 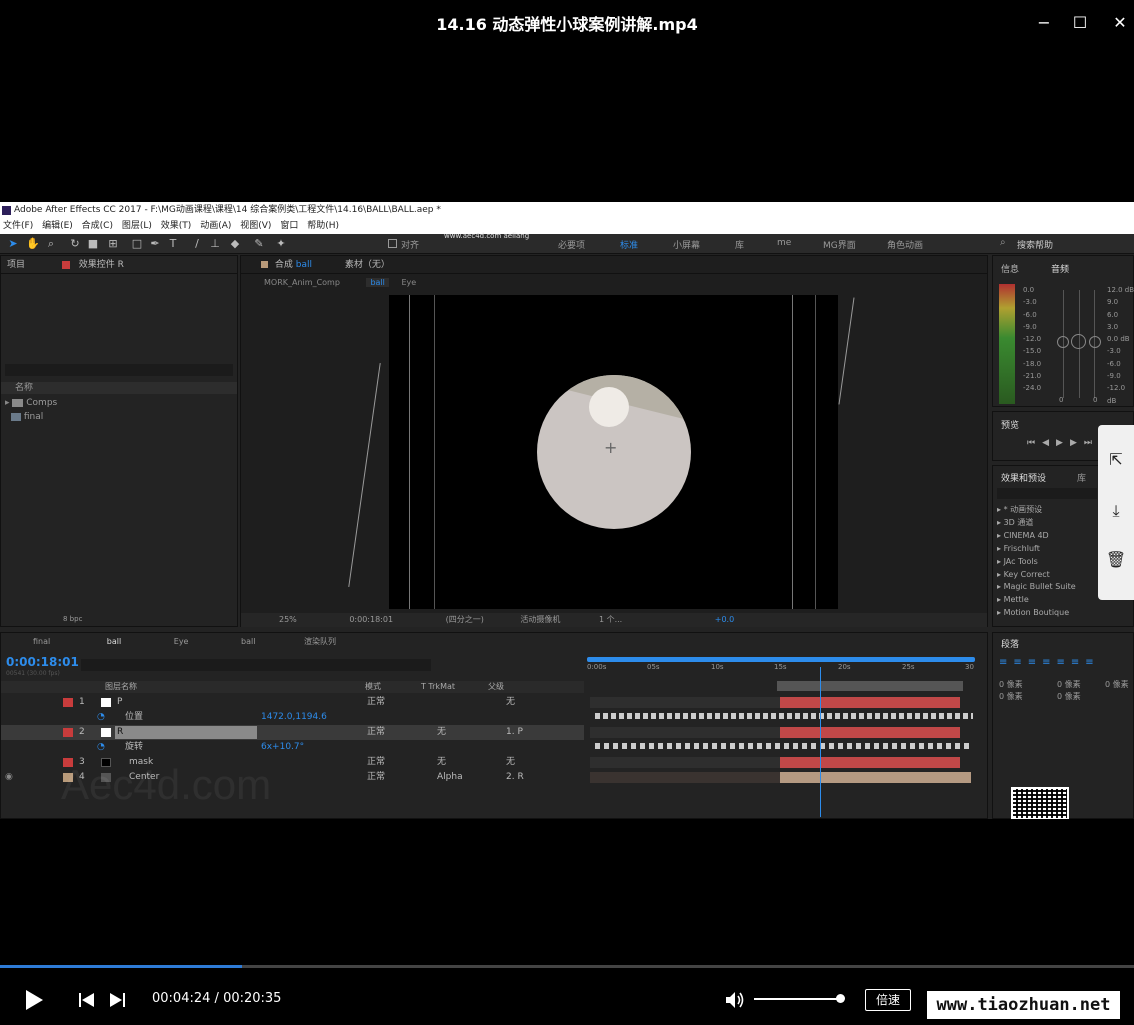 I want to click on layer-name: R, so click(x=120, y=732).